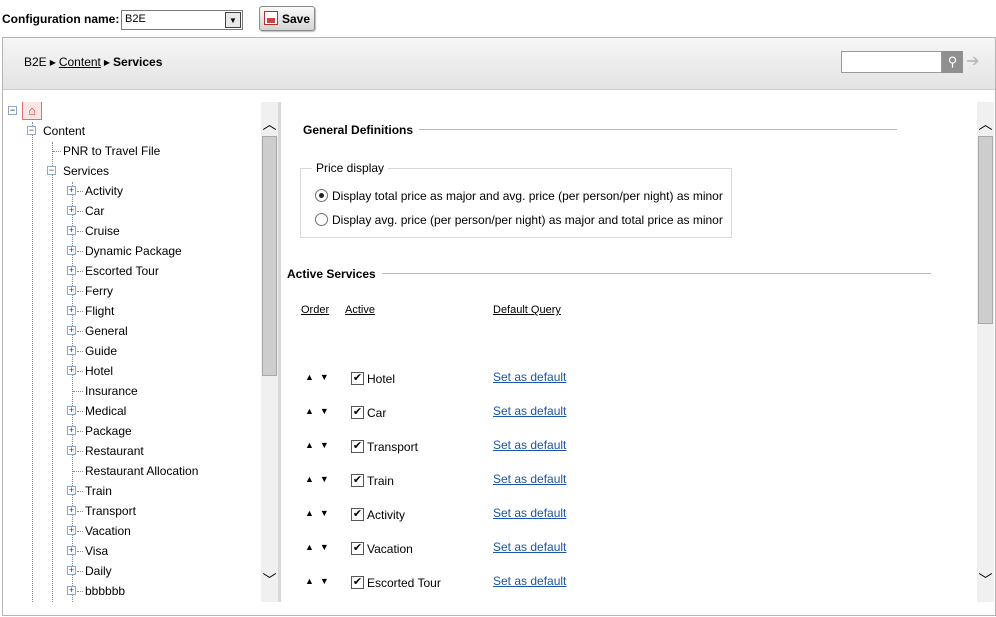 This screenshot has width=996, height=617. What do you see at coordinates (891, 62) in the screenshot?
I see `search-input` at bounding box center [891, 62].